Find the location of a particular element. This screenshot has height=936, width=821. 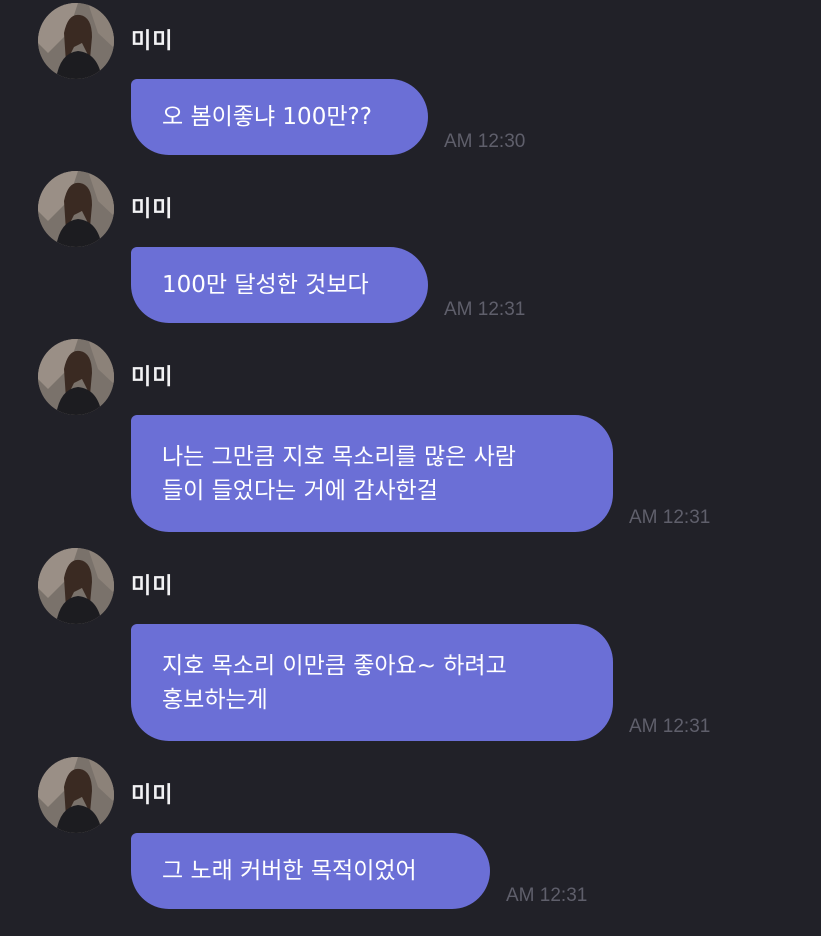

message-text: 지호 목소리 이만큼 좋아요~ 하려고 is located at coordinates (334, 665).